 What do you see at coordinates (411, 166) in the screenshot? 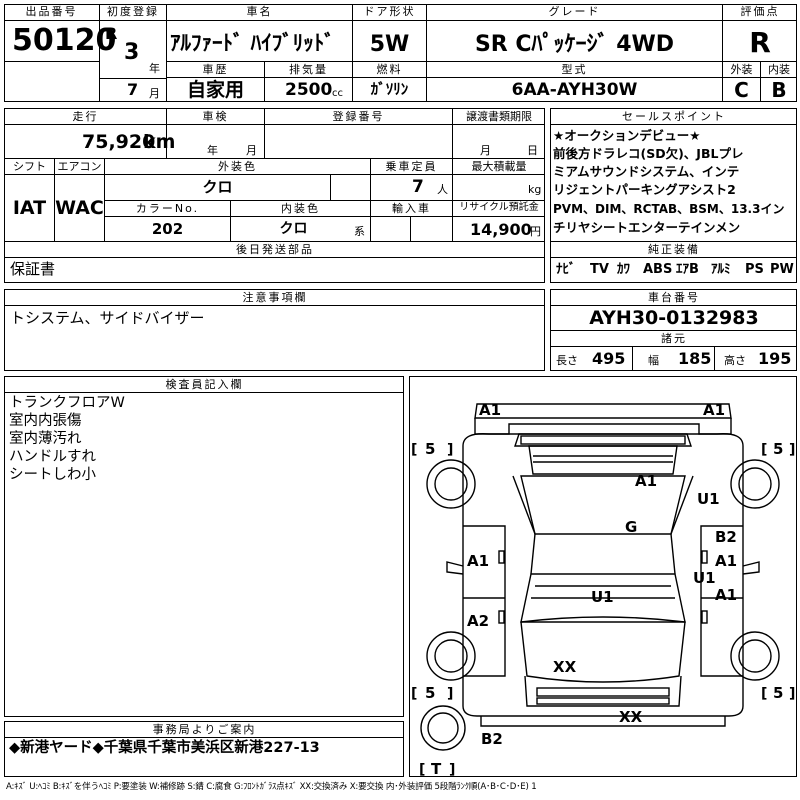
I see `capacity-label: 乗車定員` at bounding box center [411, 166].